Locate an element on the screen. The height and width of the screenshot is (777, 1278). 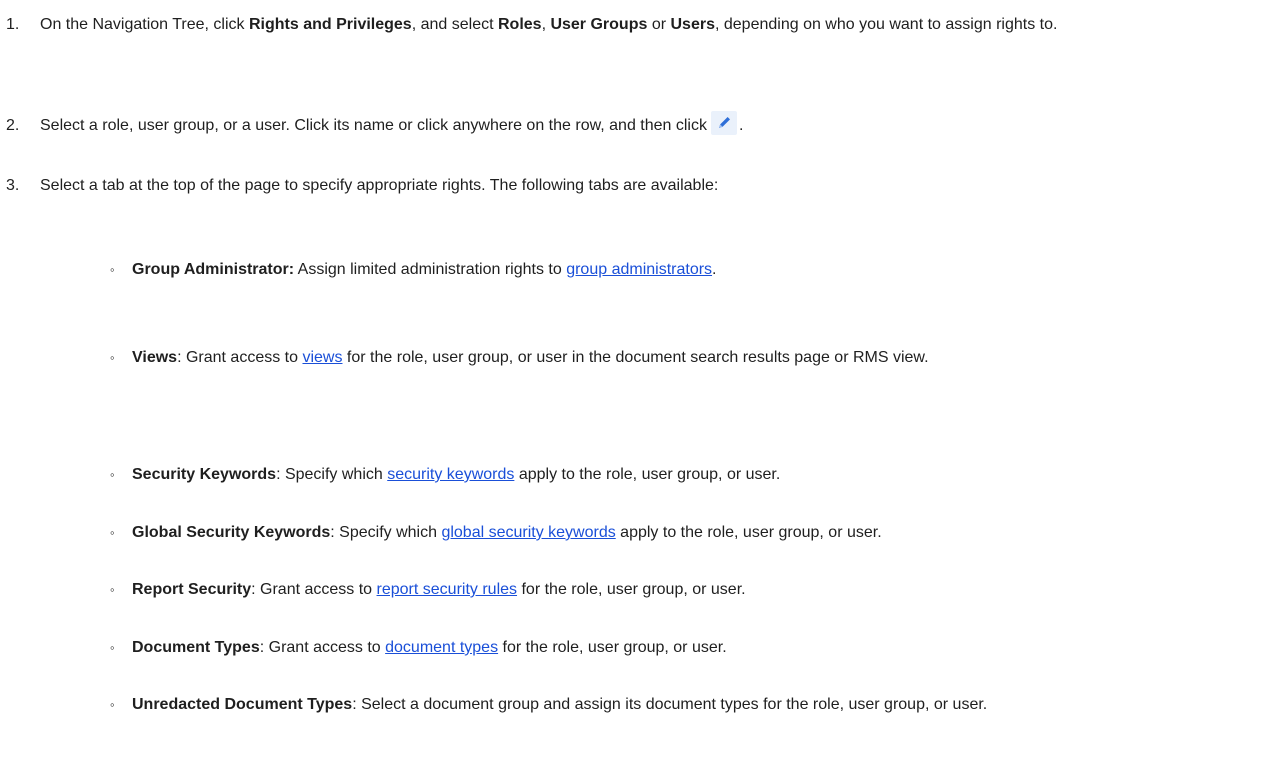
tab-label: Unredacted Document Types is located at coordinates (242, 704).